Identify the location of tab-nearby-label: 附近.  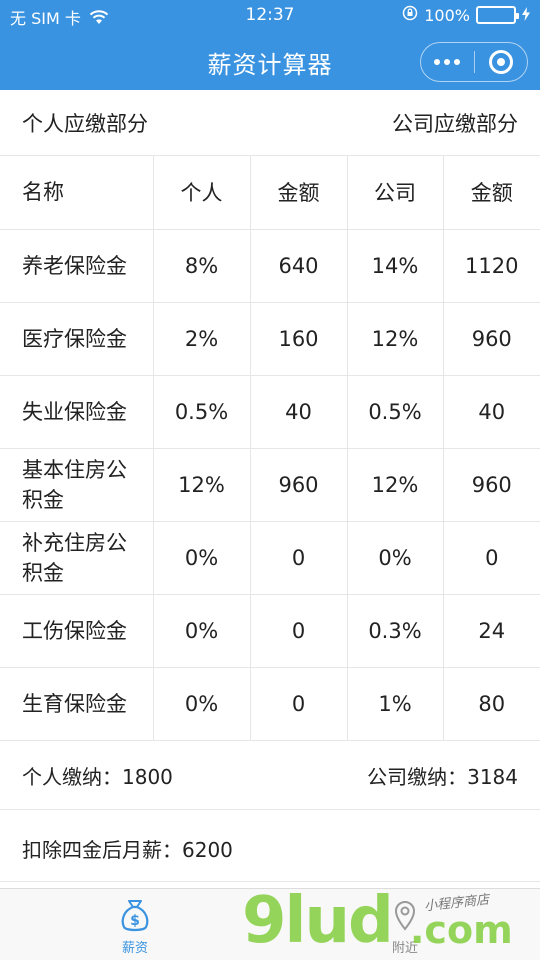
(404, 948).